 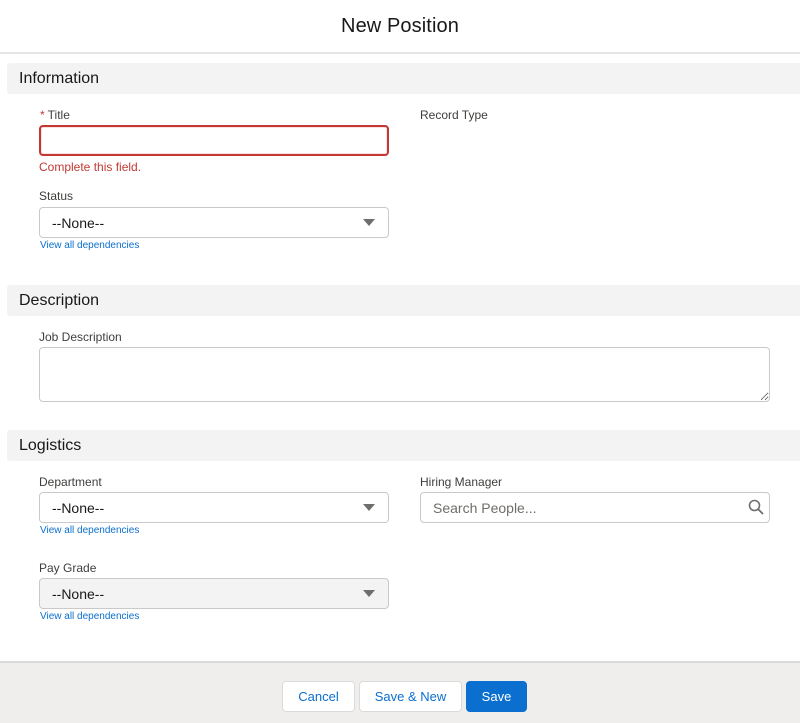 I want to click on section-title: Information, so click(x=59, y=78).